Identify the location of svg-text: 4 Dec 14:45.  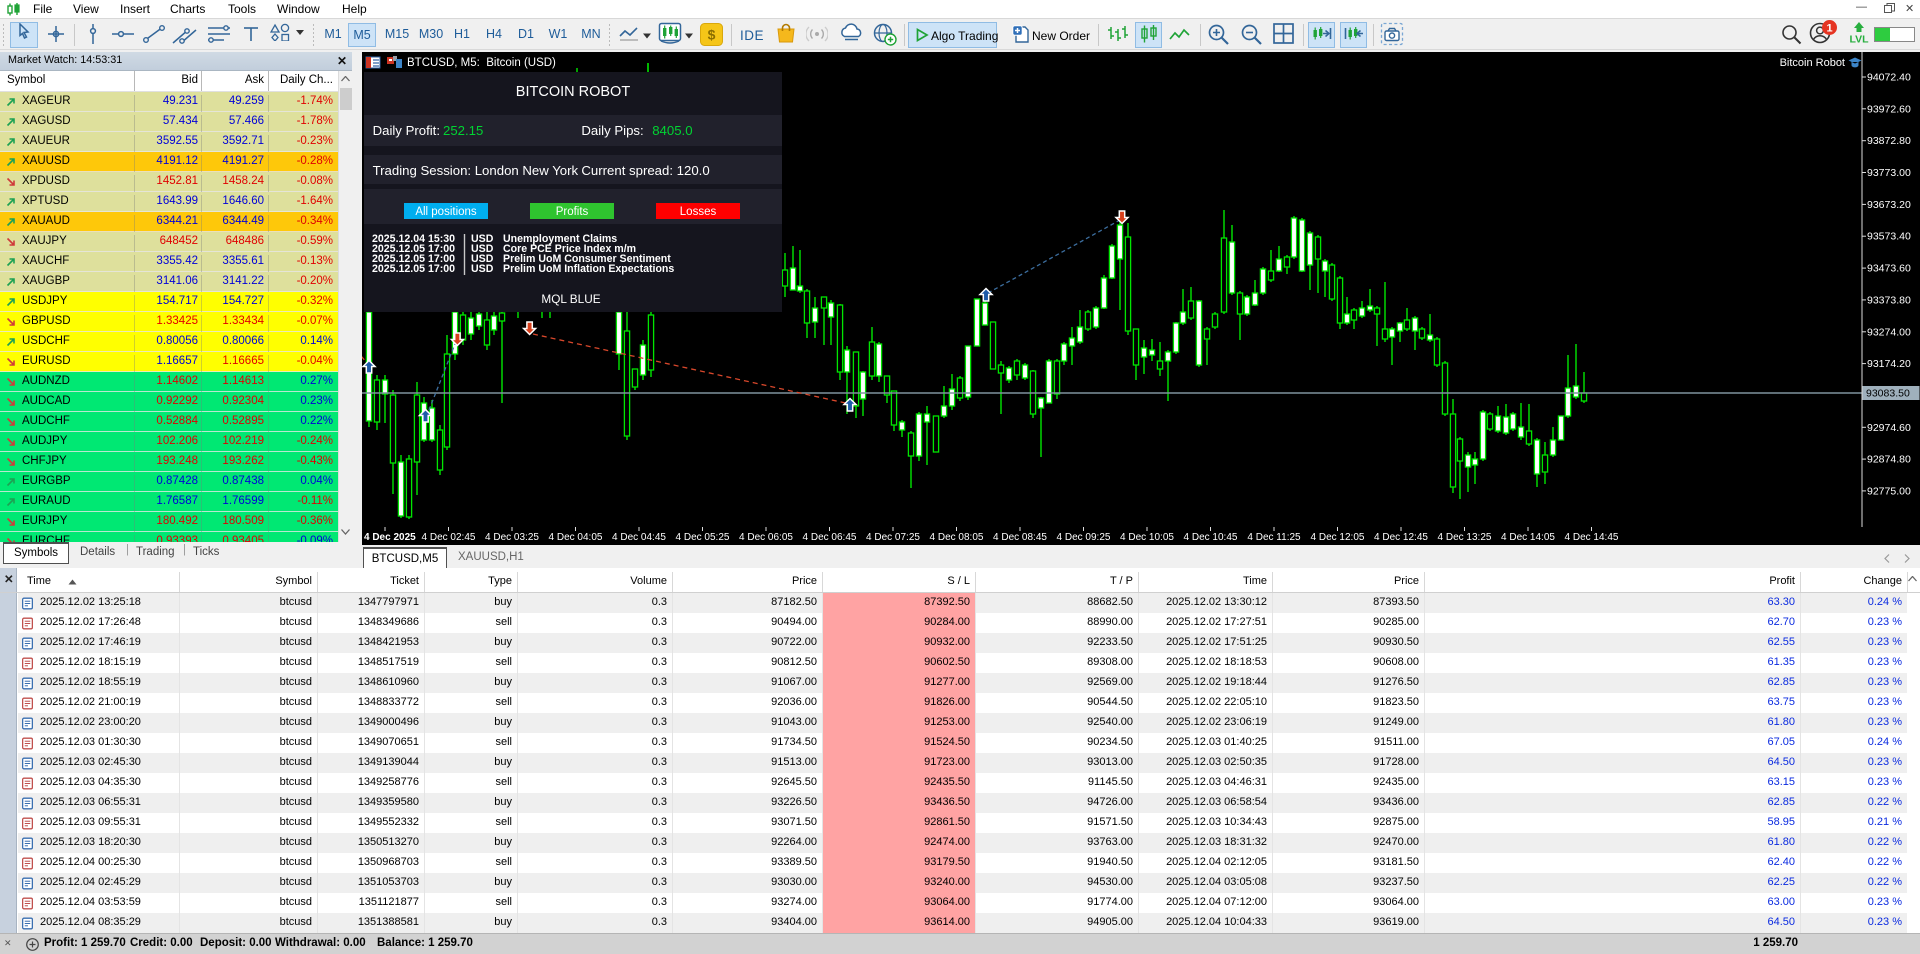
(1592, 537).